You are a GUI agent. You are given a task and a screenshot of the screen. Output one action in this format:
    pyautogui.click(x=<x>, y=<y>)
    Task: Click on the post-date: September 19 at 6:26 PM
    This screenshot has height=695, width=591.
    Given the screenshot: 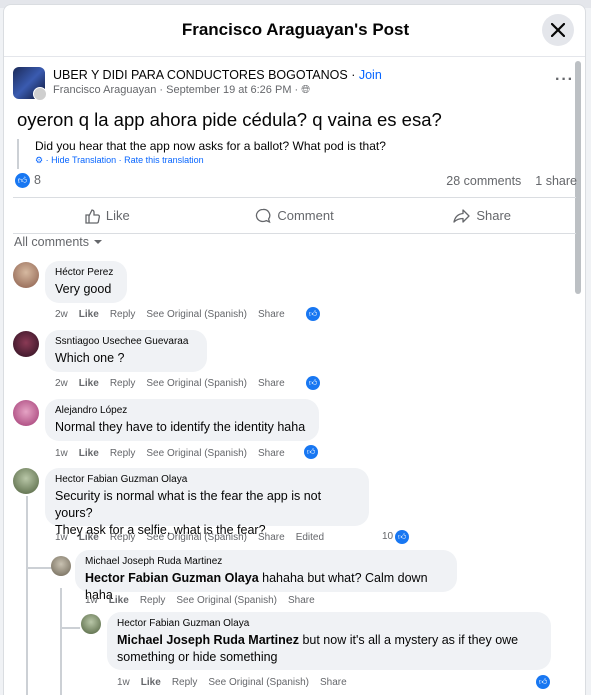 What is the action you would take?
    pyautogui.click(x=228, y=90)
    